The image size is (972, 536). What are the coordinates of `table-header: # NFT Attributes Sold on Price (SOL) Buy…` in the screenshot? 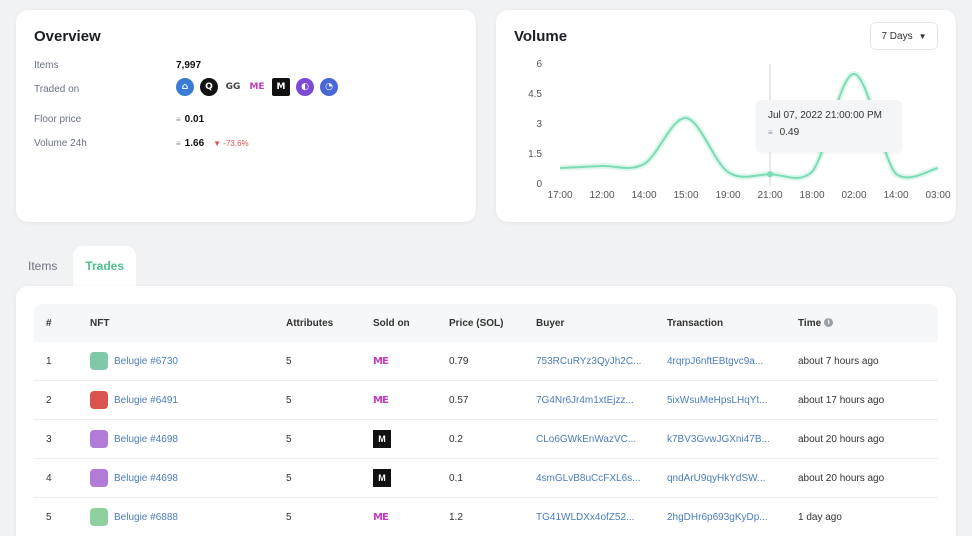 It's located at (486, 323).